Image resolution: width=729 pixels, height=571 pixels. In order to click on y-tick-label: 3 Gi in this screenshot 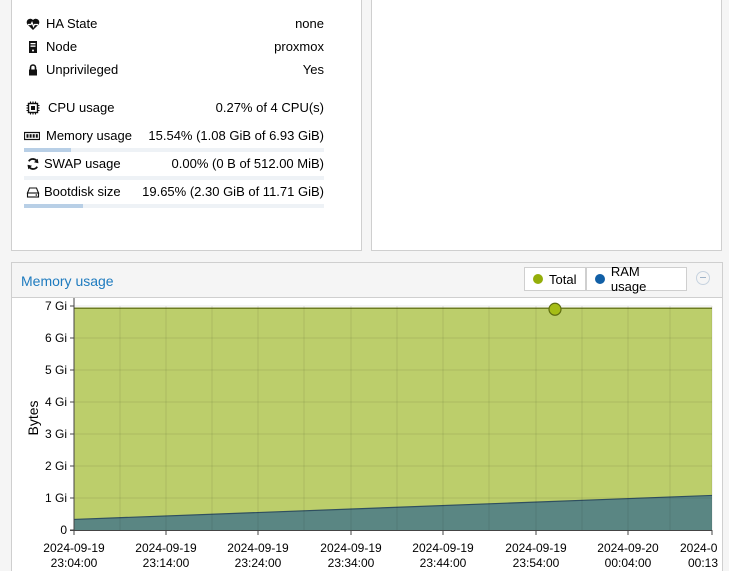, I will do `click(56, 434)`.